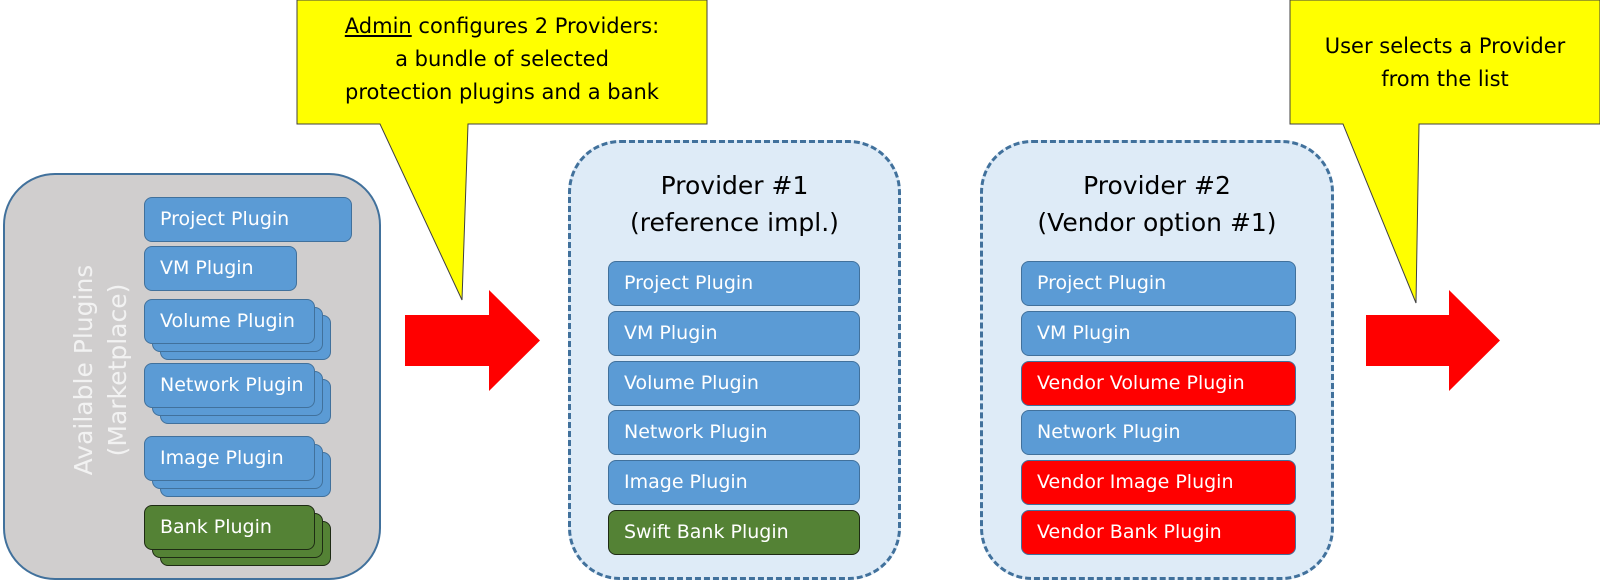 This screenshot has width=1600, height=583. Describe the element at coordinates (378, 26) in the screenshot. I see `admin-emphasis: Admin` at that location.